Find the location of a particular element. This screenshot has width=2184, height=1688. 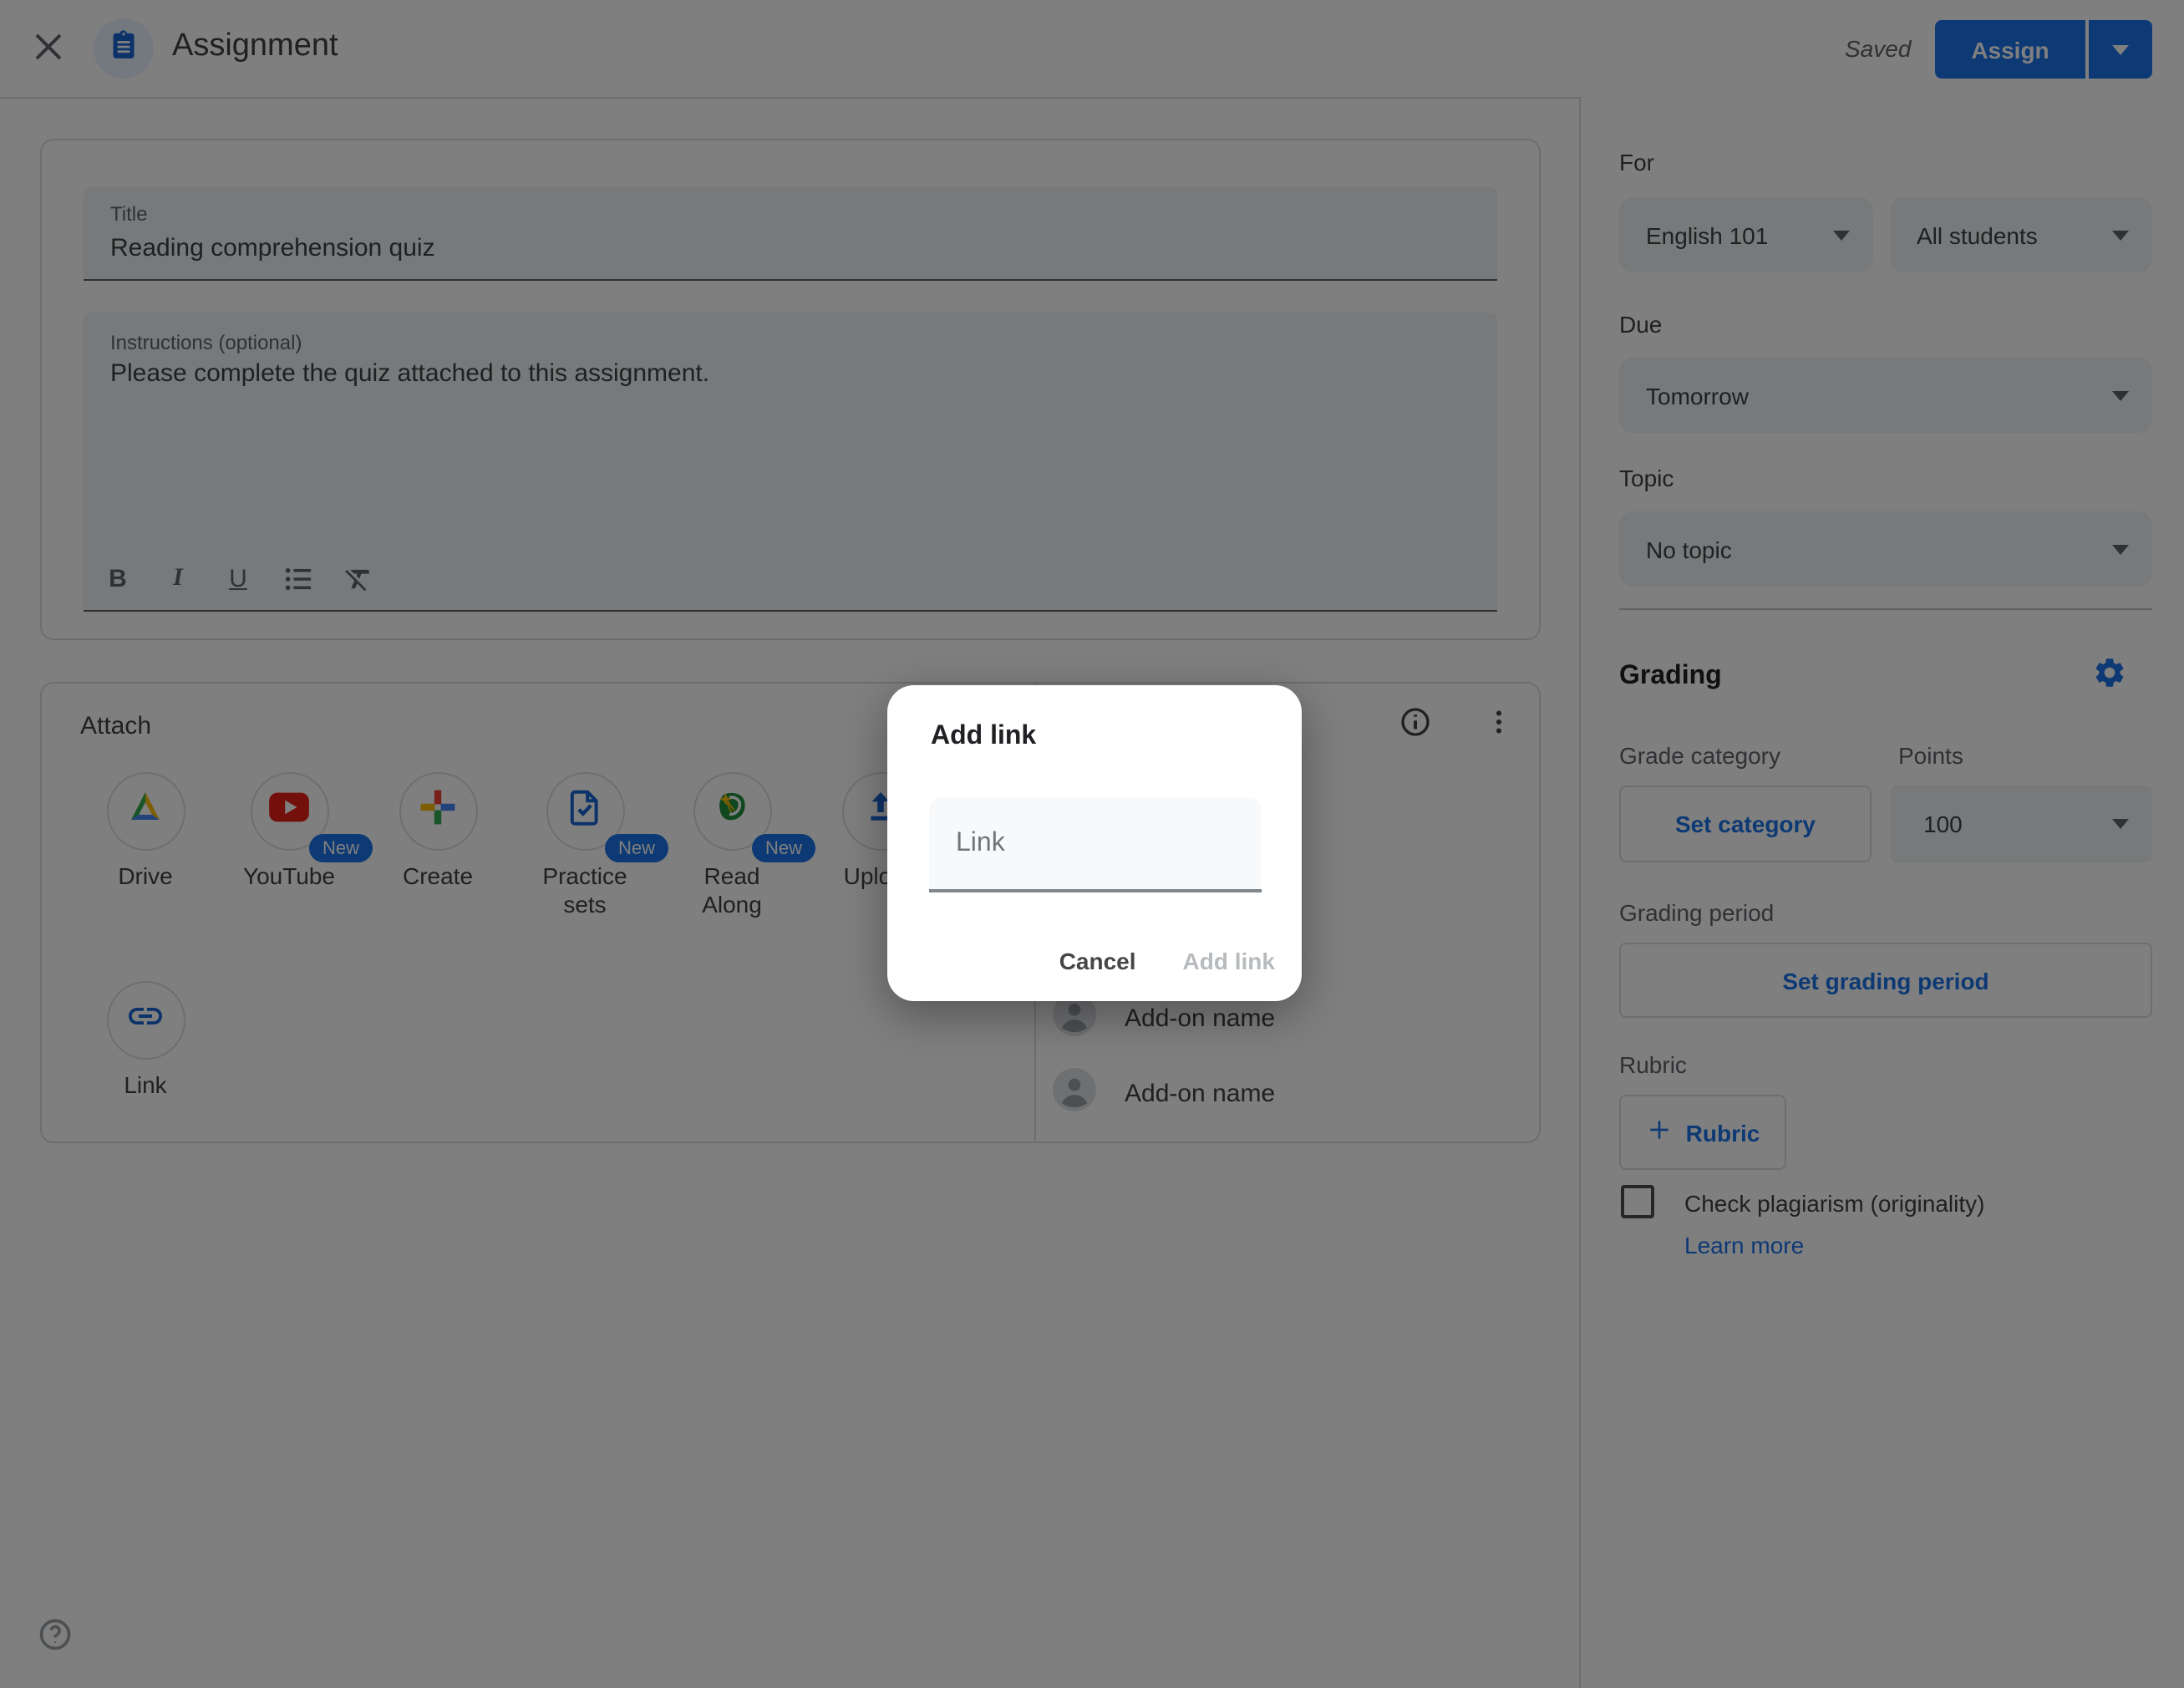

add-link-confirm-button: Add link is located at coordinates (1229, 961).